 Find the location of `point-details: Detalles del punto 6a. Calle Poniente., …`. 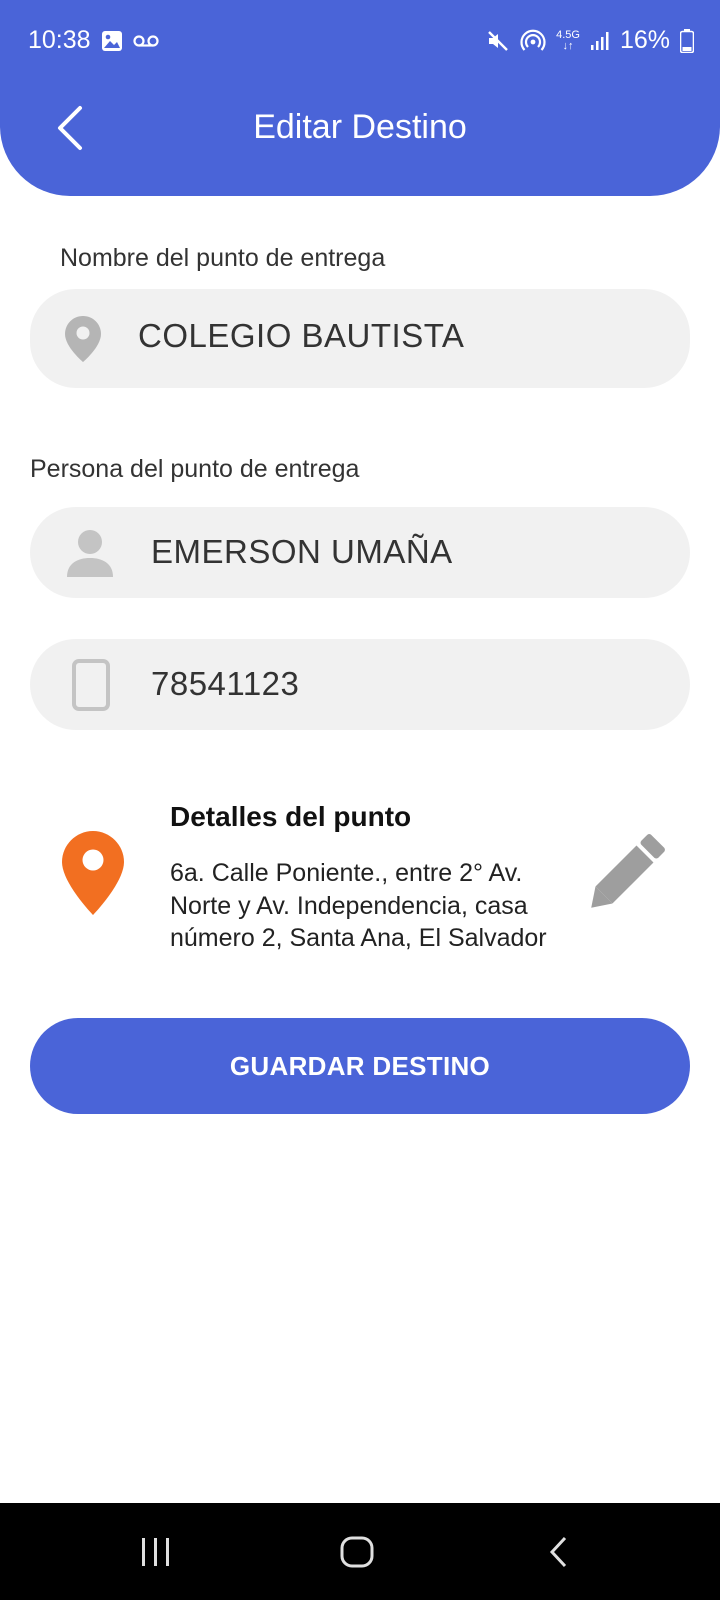

point-details: Detalles del punto 6a. Calle Poniente., … is located at coordinates (360, 890).